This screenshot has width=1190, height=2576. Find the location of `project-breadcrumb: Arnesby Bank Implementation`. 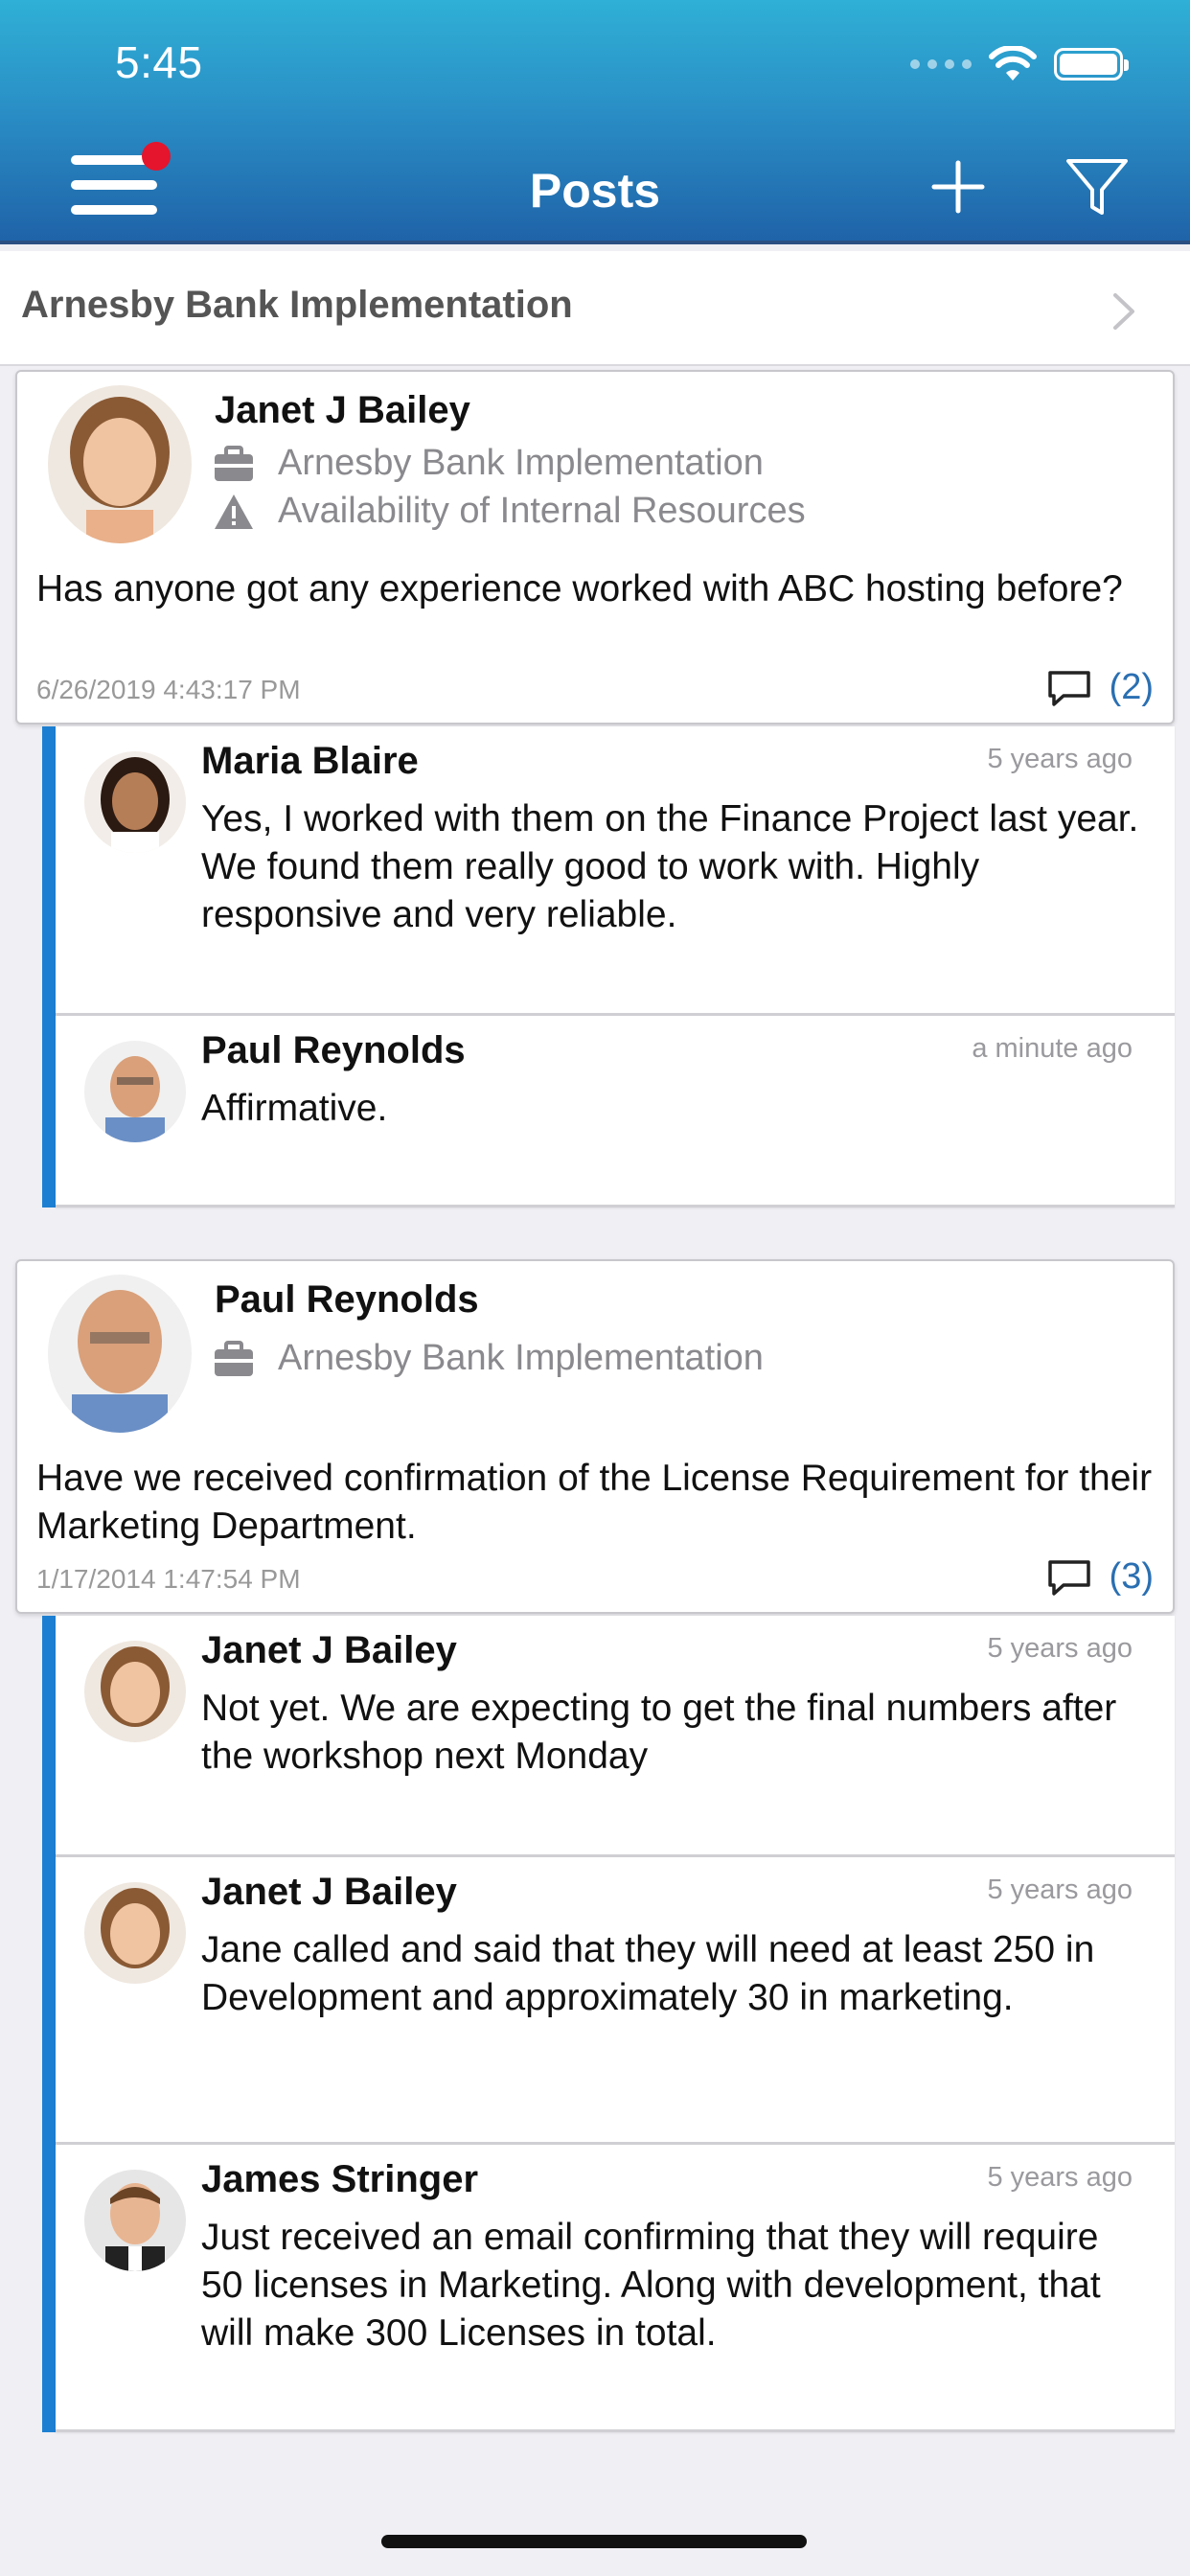

project-breadcrumb: Arnesby Bank Implementation is located at coordinates (595, 308).